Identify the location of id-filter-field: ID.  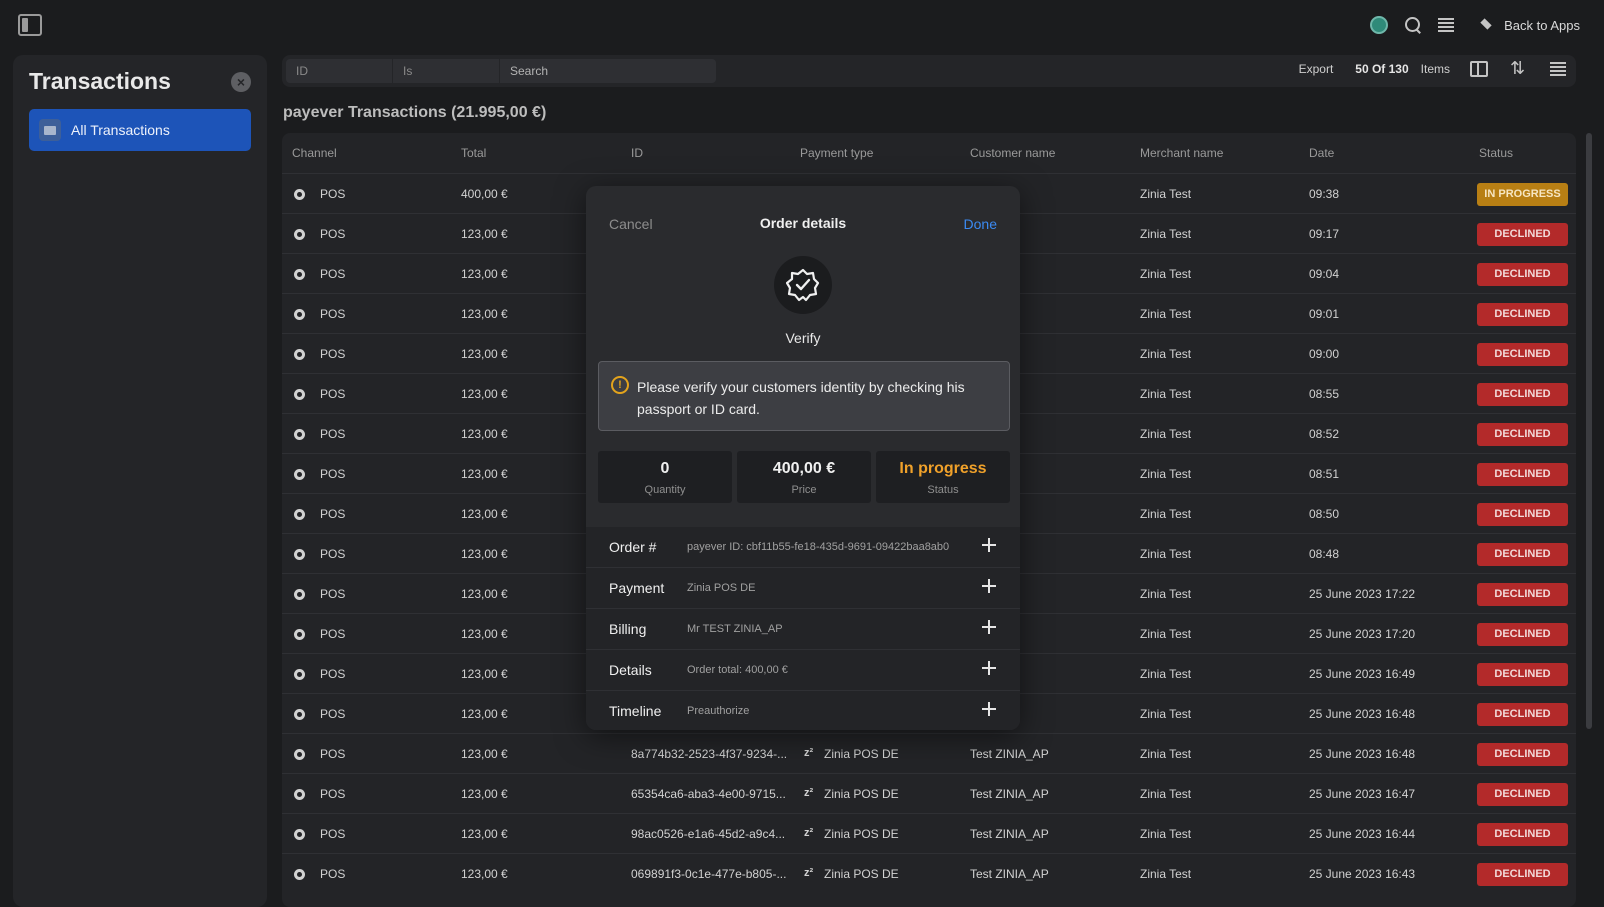
(339, 71).